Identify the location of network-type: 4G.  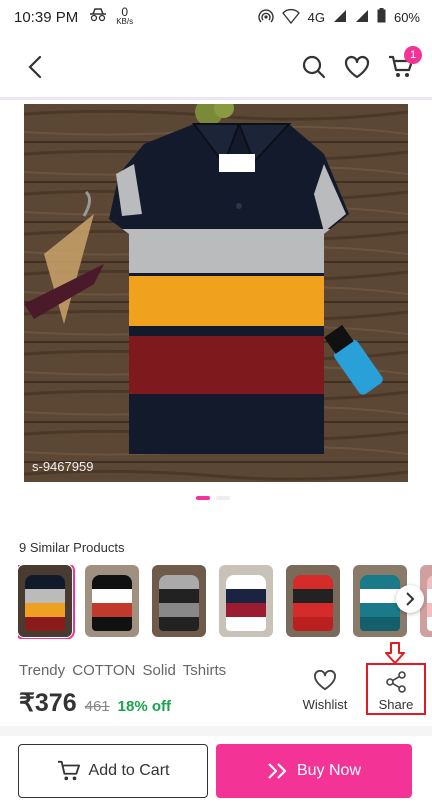
(316, 17).